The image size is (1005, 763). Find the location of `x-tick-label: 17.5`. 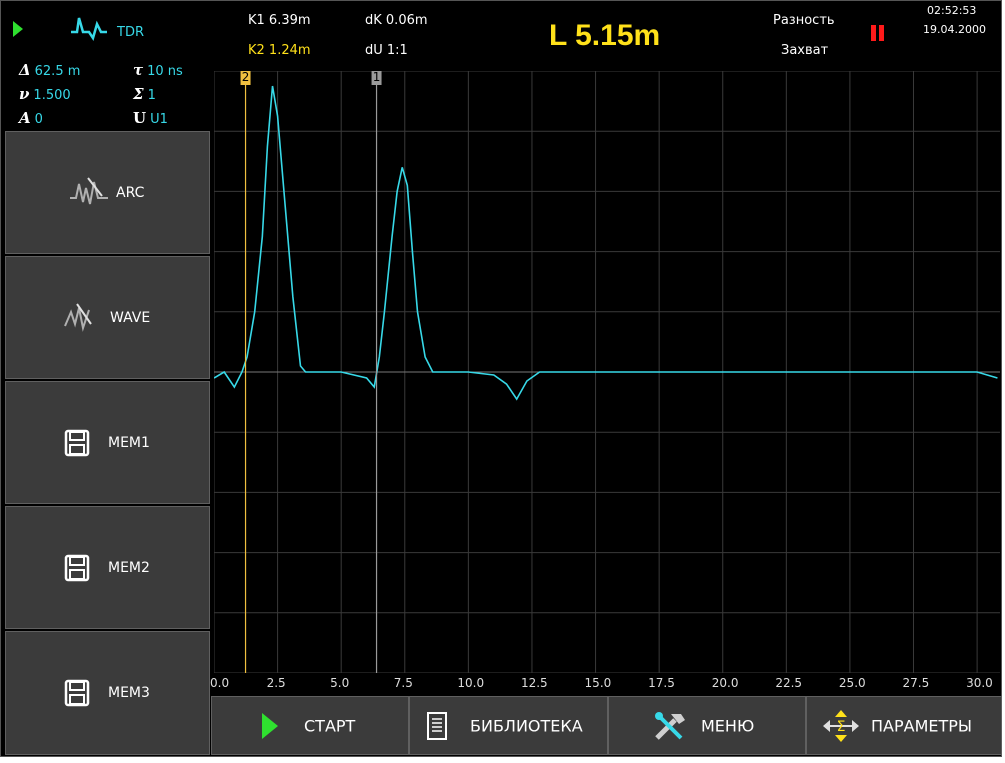

x-tick-label: 17.5 is located at coordinates (661, 683).